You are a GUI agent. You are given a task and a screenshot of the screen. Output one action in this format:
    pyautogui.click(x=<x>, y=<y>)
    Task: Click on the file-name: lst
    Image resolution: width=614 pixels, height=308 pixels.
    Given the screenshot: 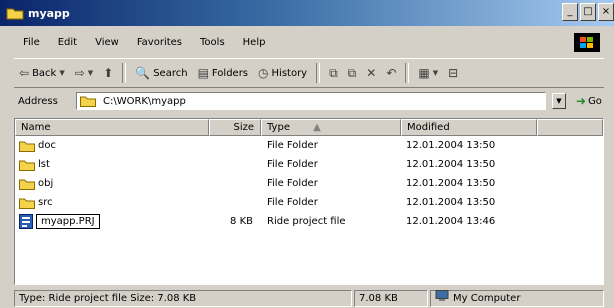 What is the action you would take?
    pyautogui.click(x=44, y=164)
    